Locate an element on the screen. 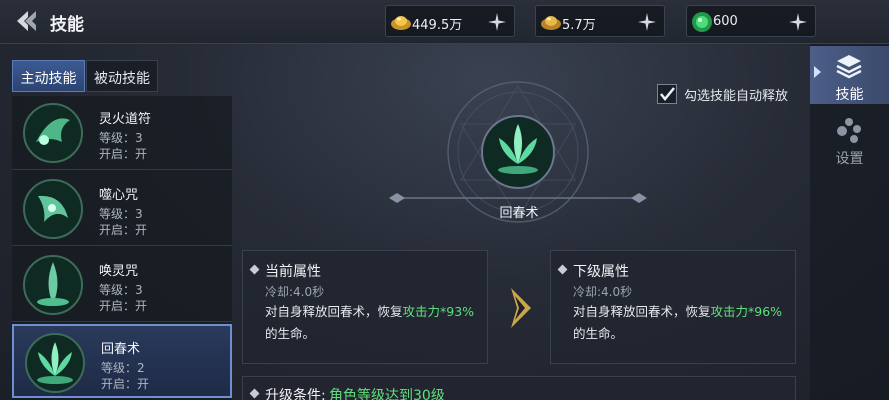 The image size is (889, 400). checkmark-icon is located at coordinates (667, 94).